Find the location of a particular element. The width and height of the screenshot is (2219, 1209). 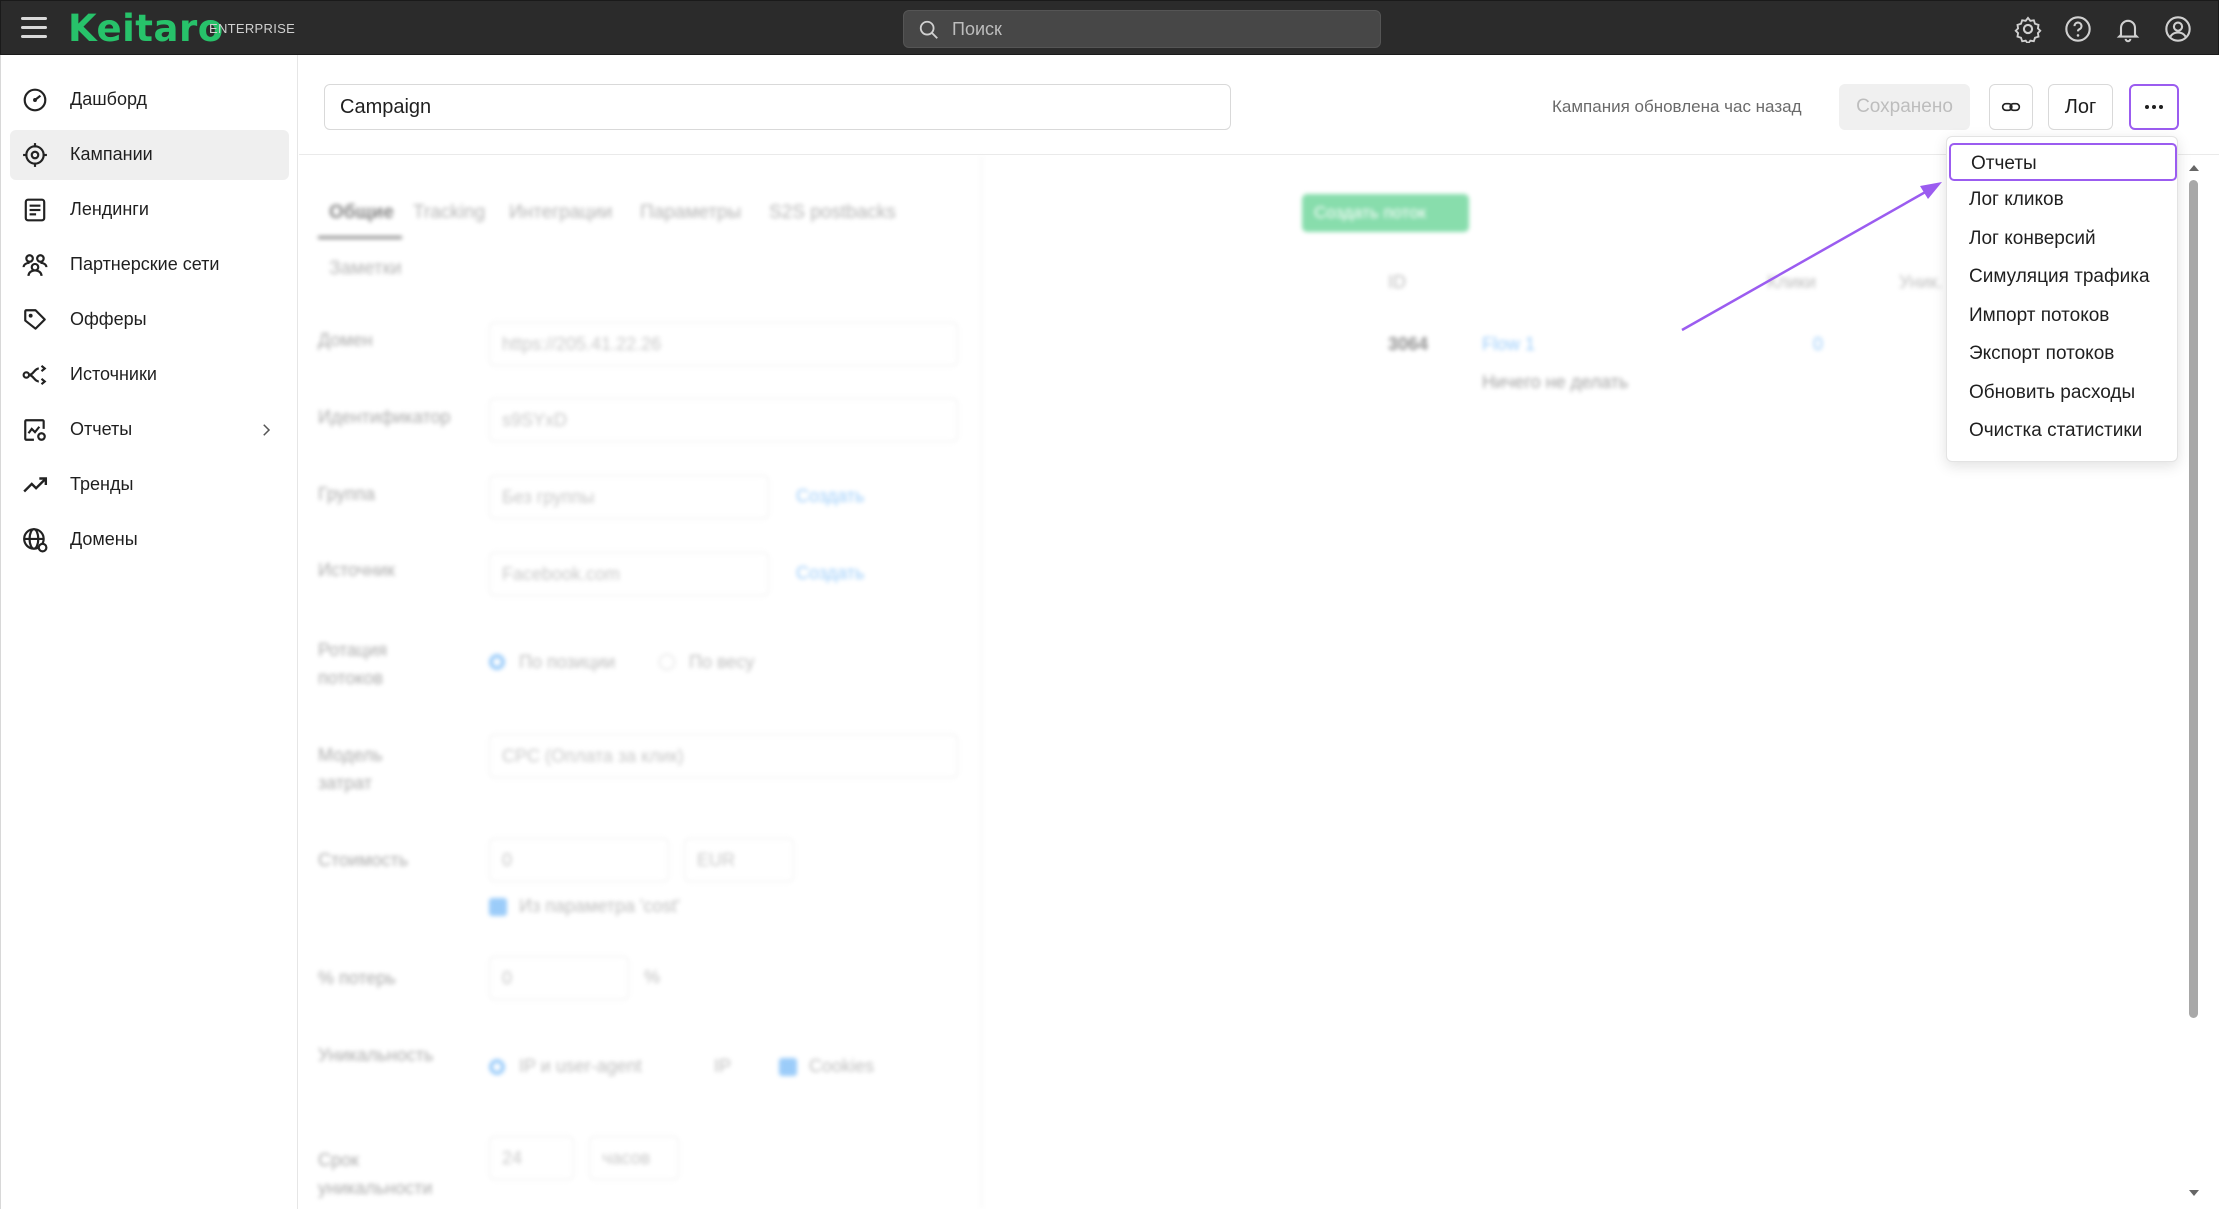

col-clicks: Клики is located at coordinates (1791, 282).